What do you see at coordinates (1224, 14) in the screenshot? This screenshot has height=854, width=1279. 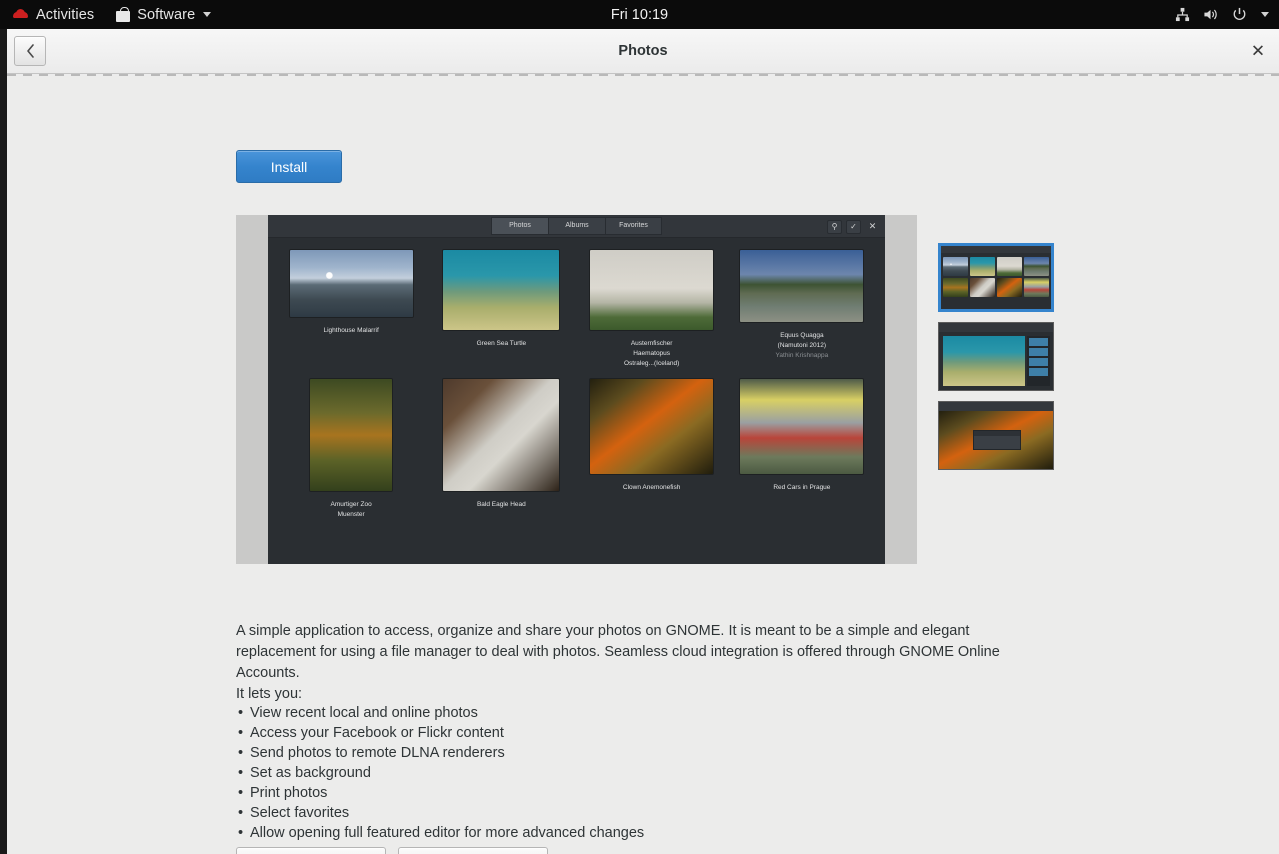 I see `system-status-area` at bounding box center [1224, 14].